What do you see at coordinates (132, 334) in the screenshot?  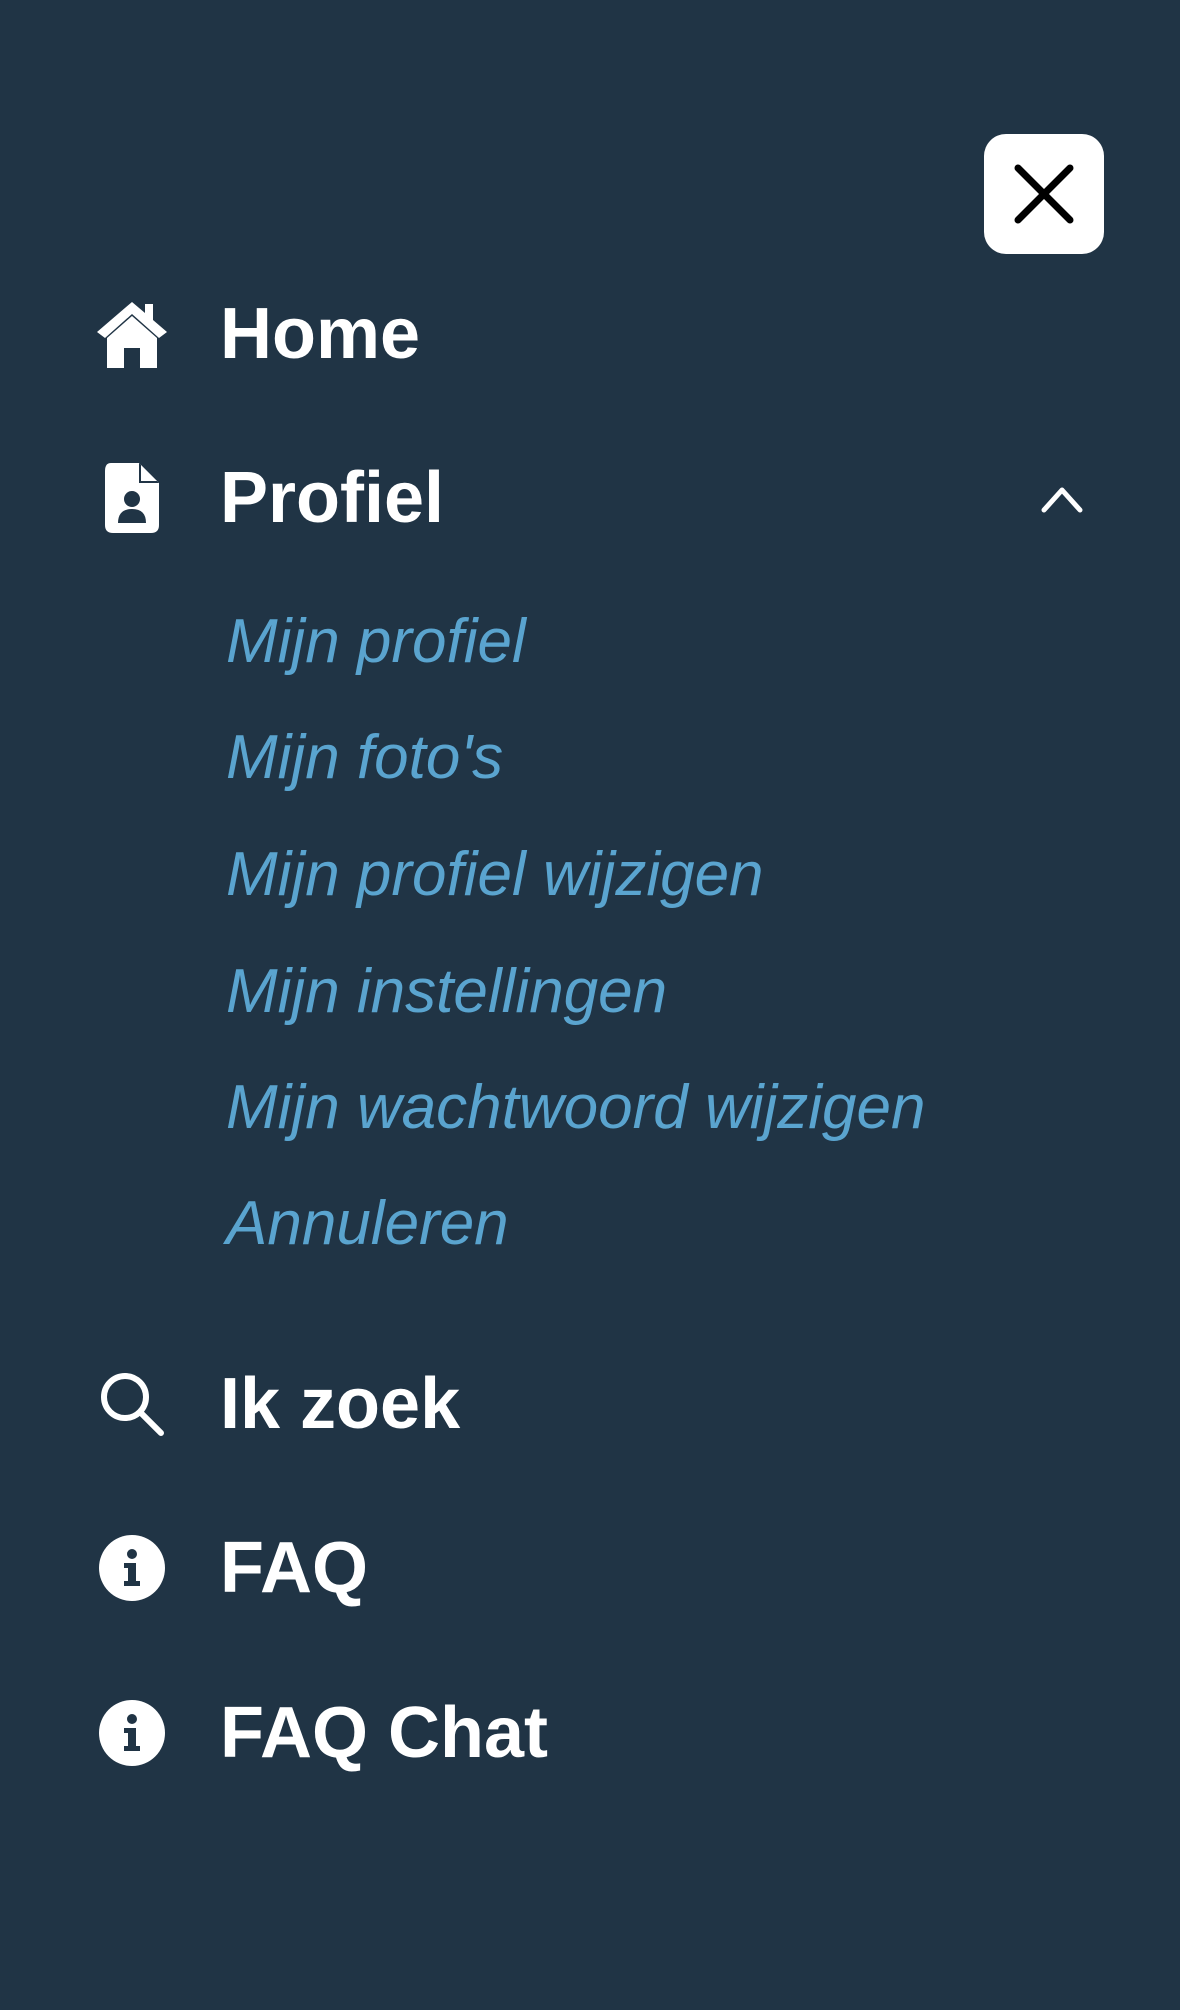 I see `home-icon` at bounding box center [132, 334].